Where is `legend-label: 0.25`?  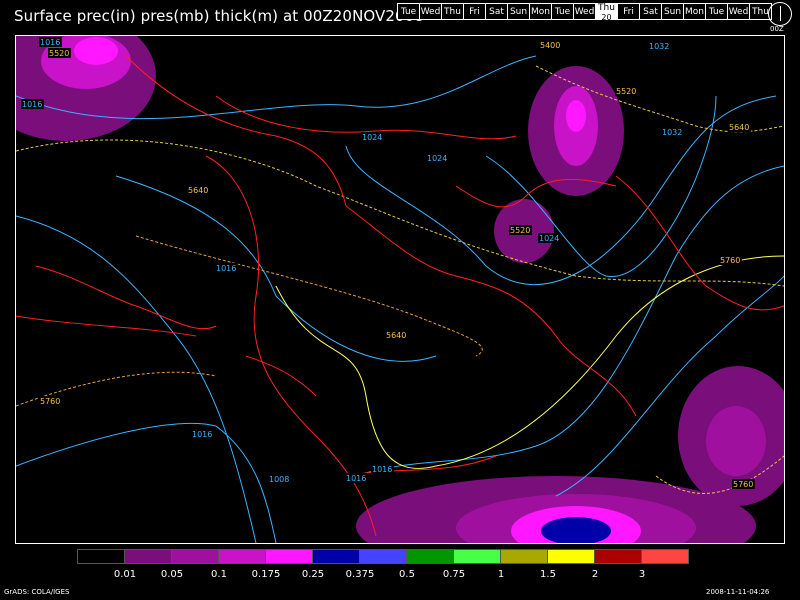 legend-label: 0.25 is located at coordinates (313, 574).